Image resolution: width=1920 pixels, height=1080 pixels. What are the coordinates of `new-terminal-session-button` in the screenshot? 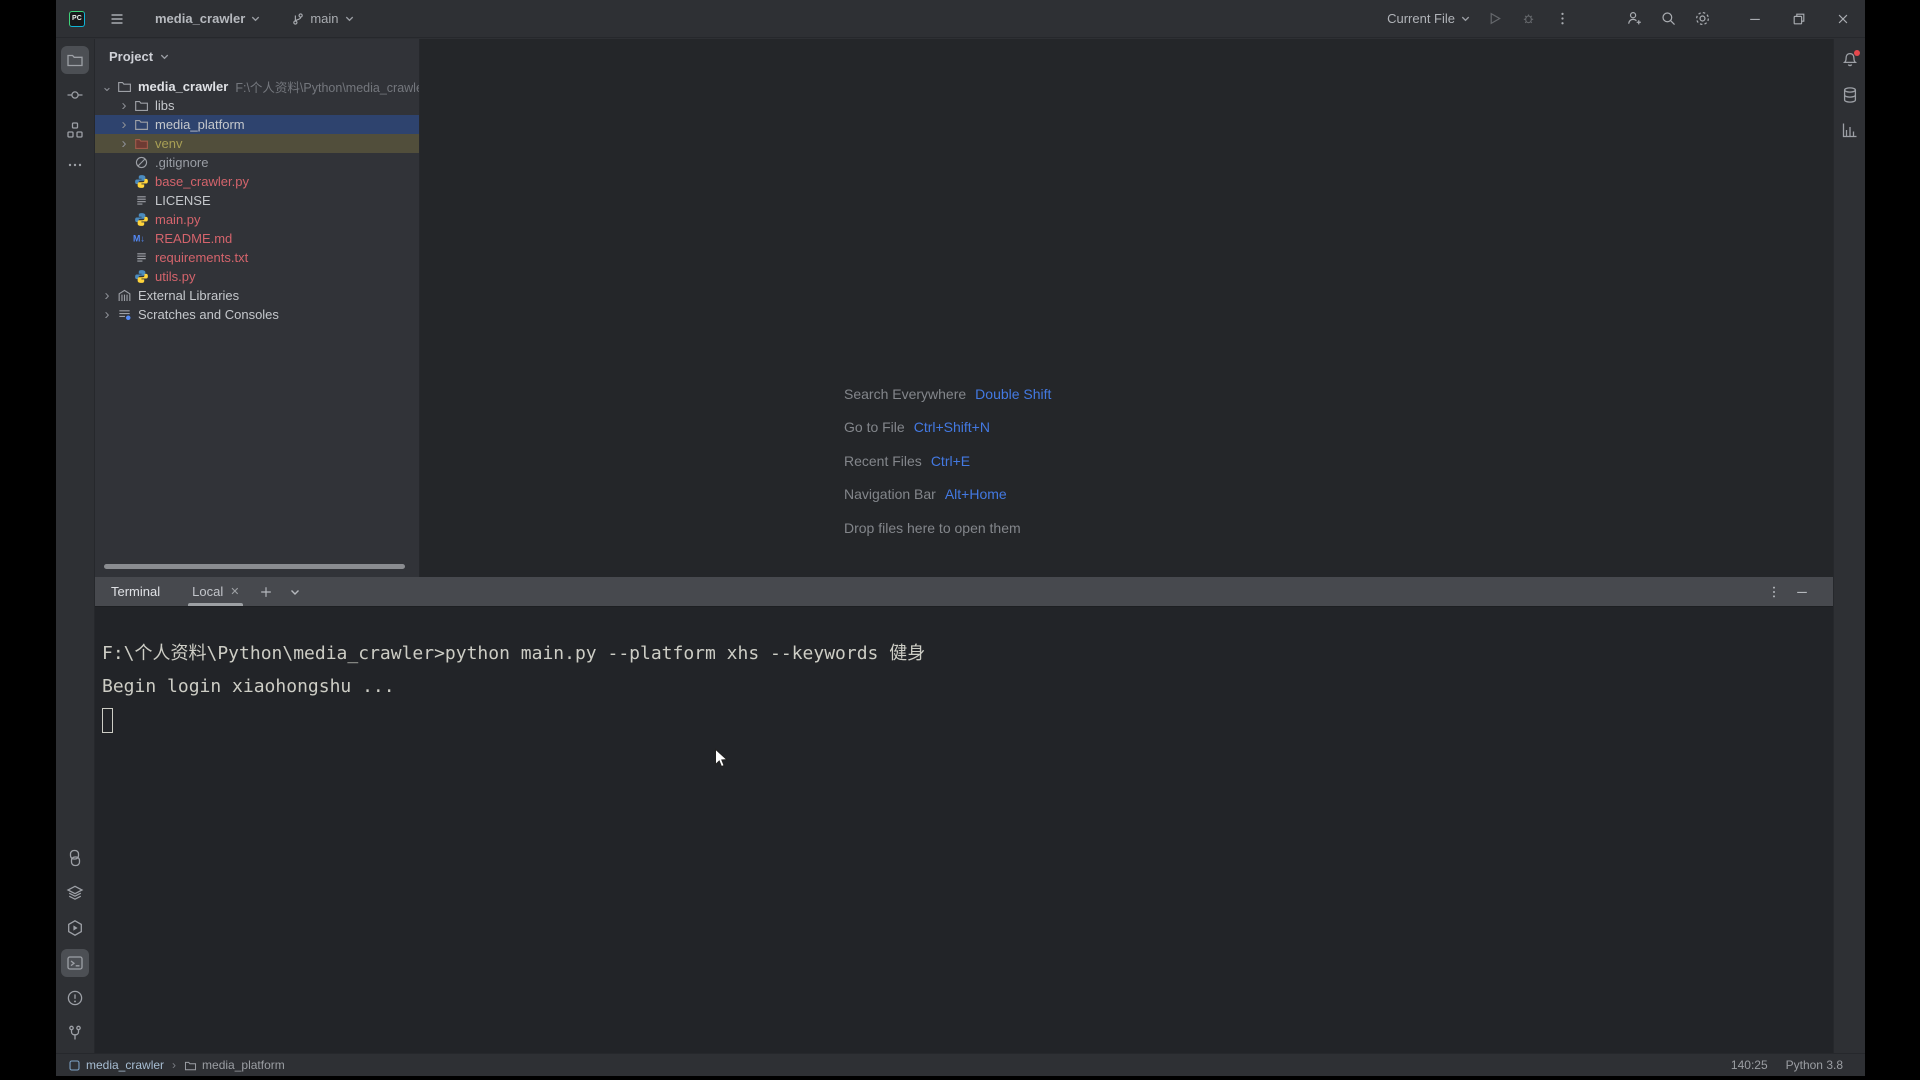 It's located at (266, 592).